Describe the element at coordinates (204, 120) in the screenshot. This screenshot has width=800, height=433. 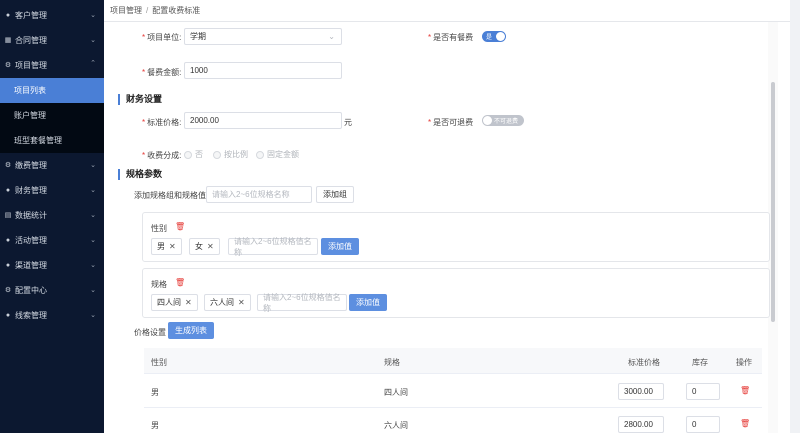
I see `std-price-value: 2000.00` at that location.